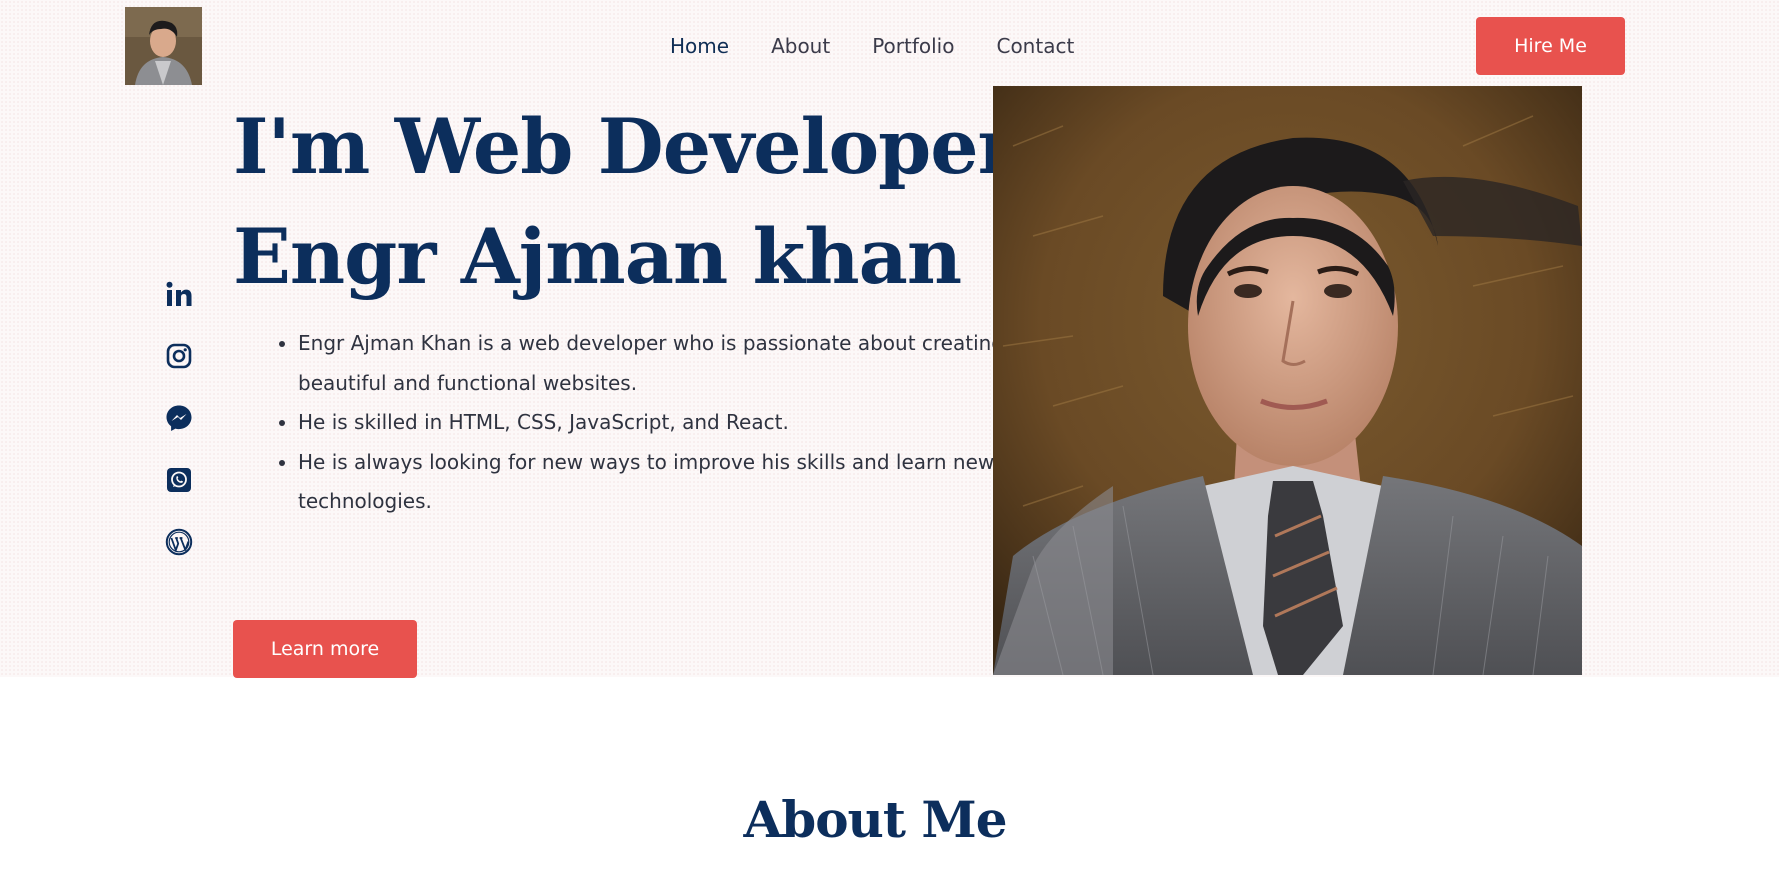  What do you see at coordinates (179, 480) in the screenshot?
I see `whatsapp-icon` at bounding box center [179, 480].